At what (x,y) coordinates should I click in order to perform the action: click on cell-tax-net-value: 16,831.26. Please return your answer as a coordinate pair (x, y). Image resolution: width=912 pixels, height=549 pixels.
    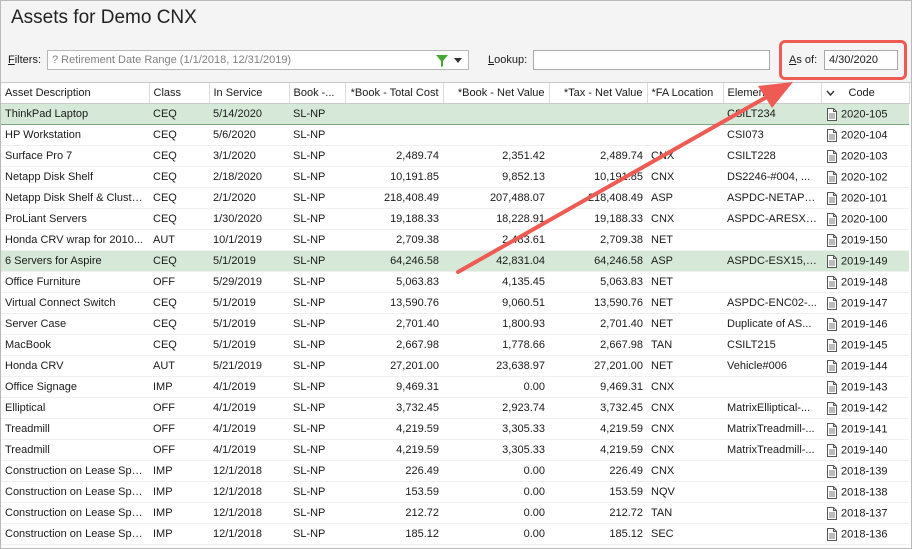
    Looking at the image, I should click on (598, 546).